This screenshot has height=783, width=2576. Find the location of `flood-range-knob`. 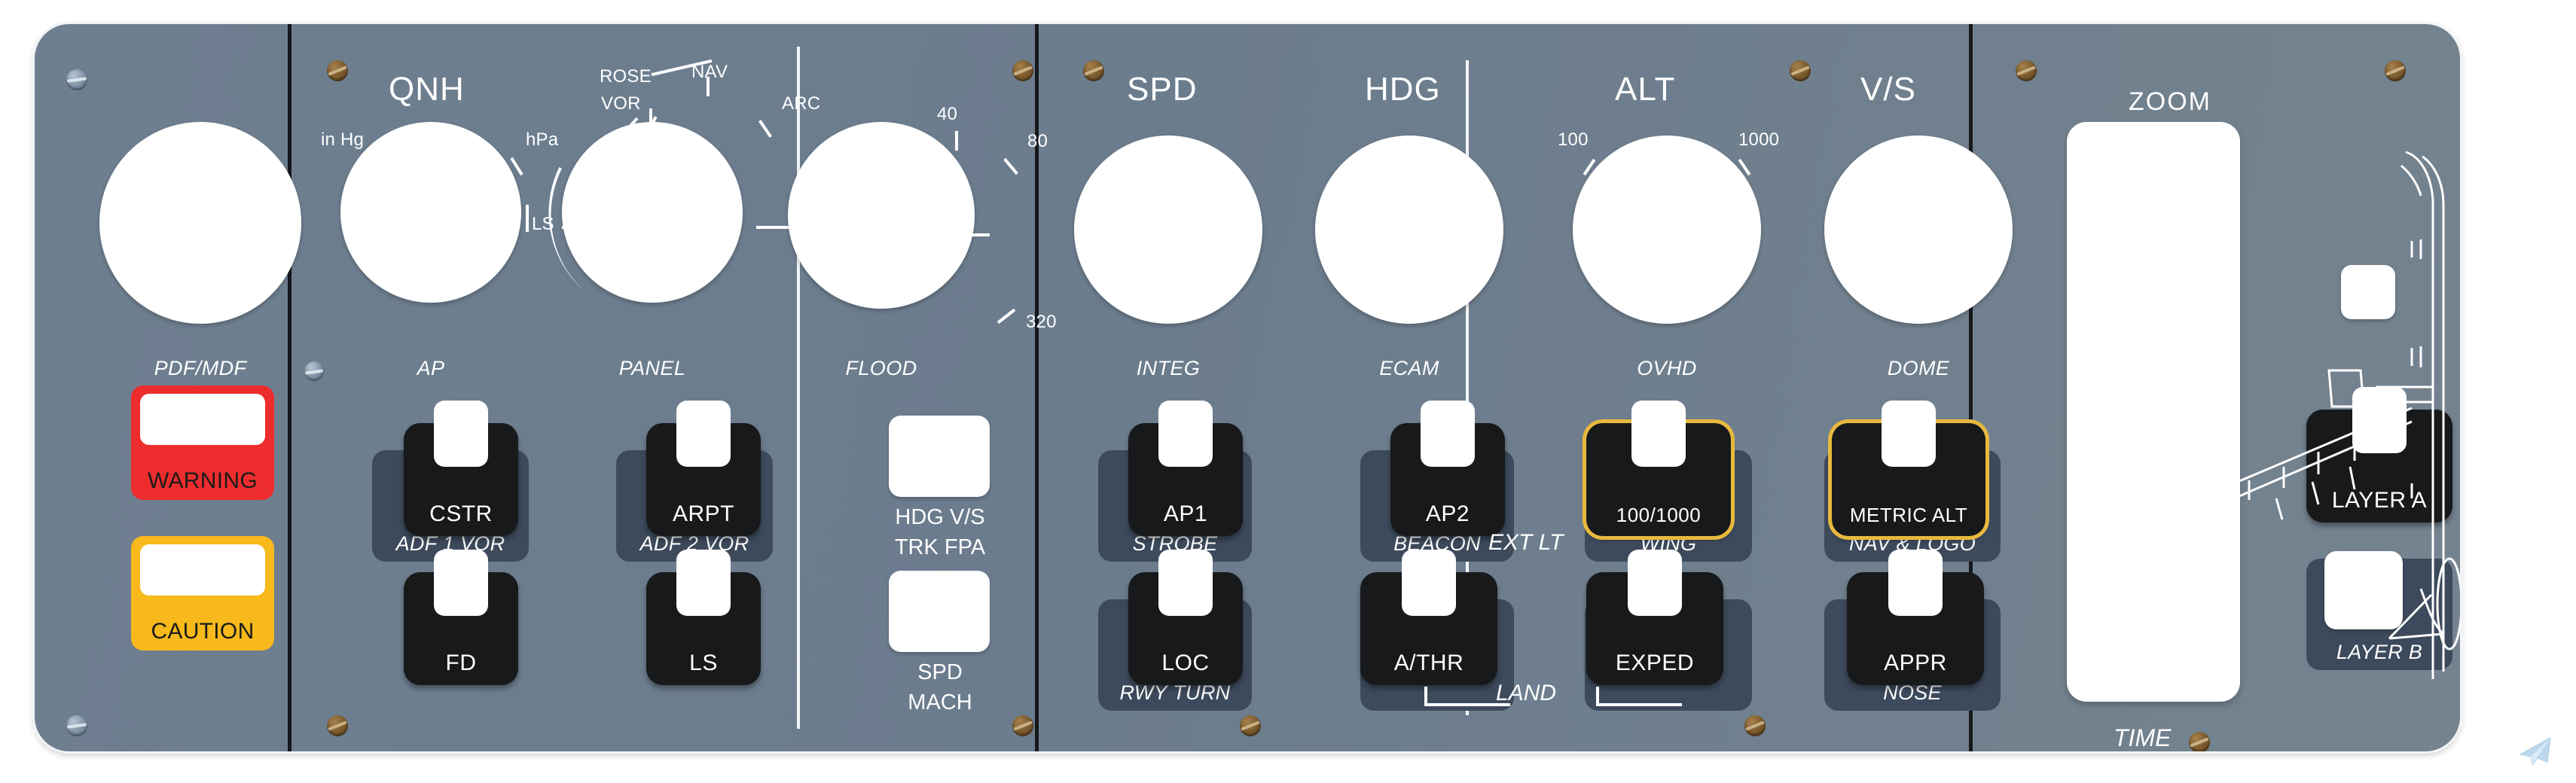

flood-range-knob is located at coordinates (881, 215).